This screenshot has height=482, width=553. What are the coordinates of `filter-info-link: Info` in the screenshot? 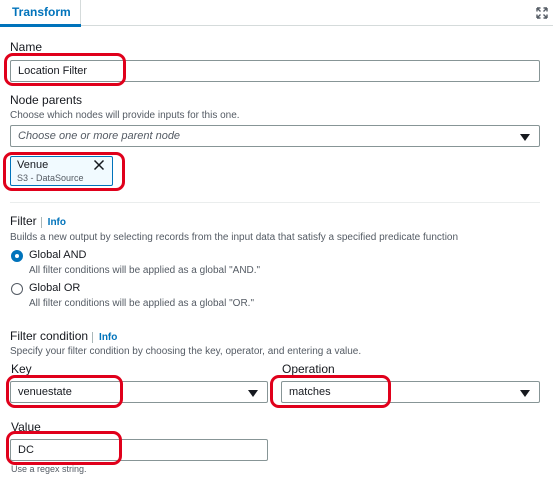 It's located at (53, 222).